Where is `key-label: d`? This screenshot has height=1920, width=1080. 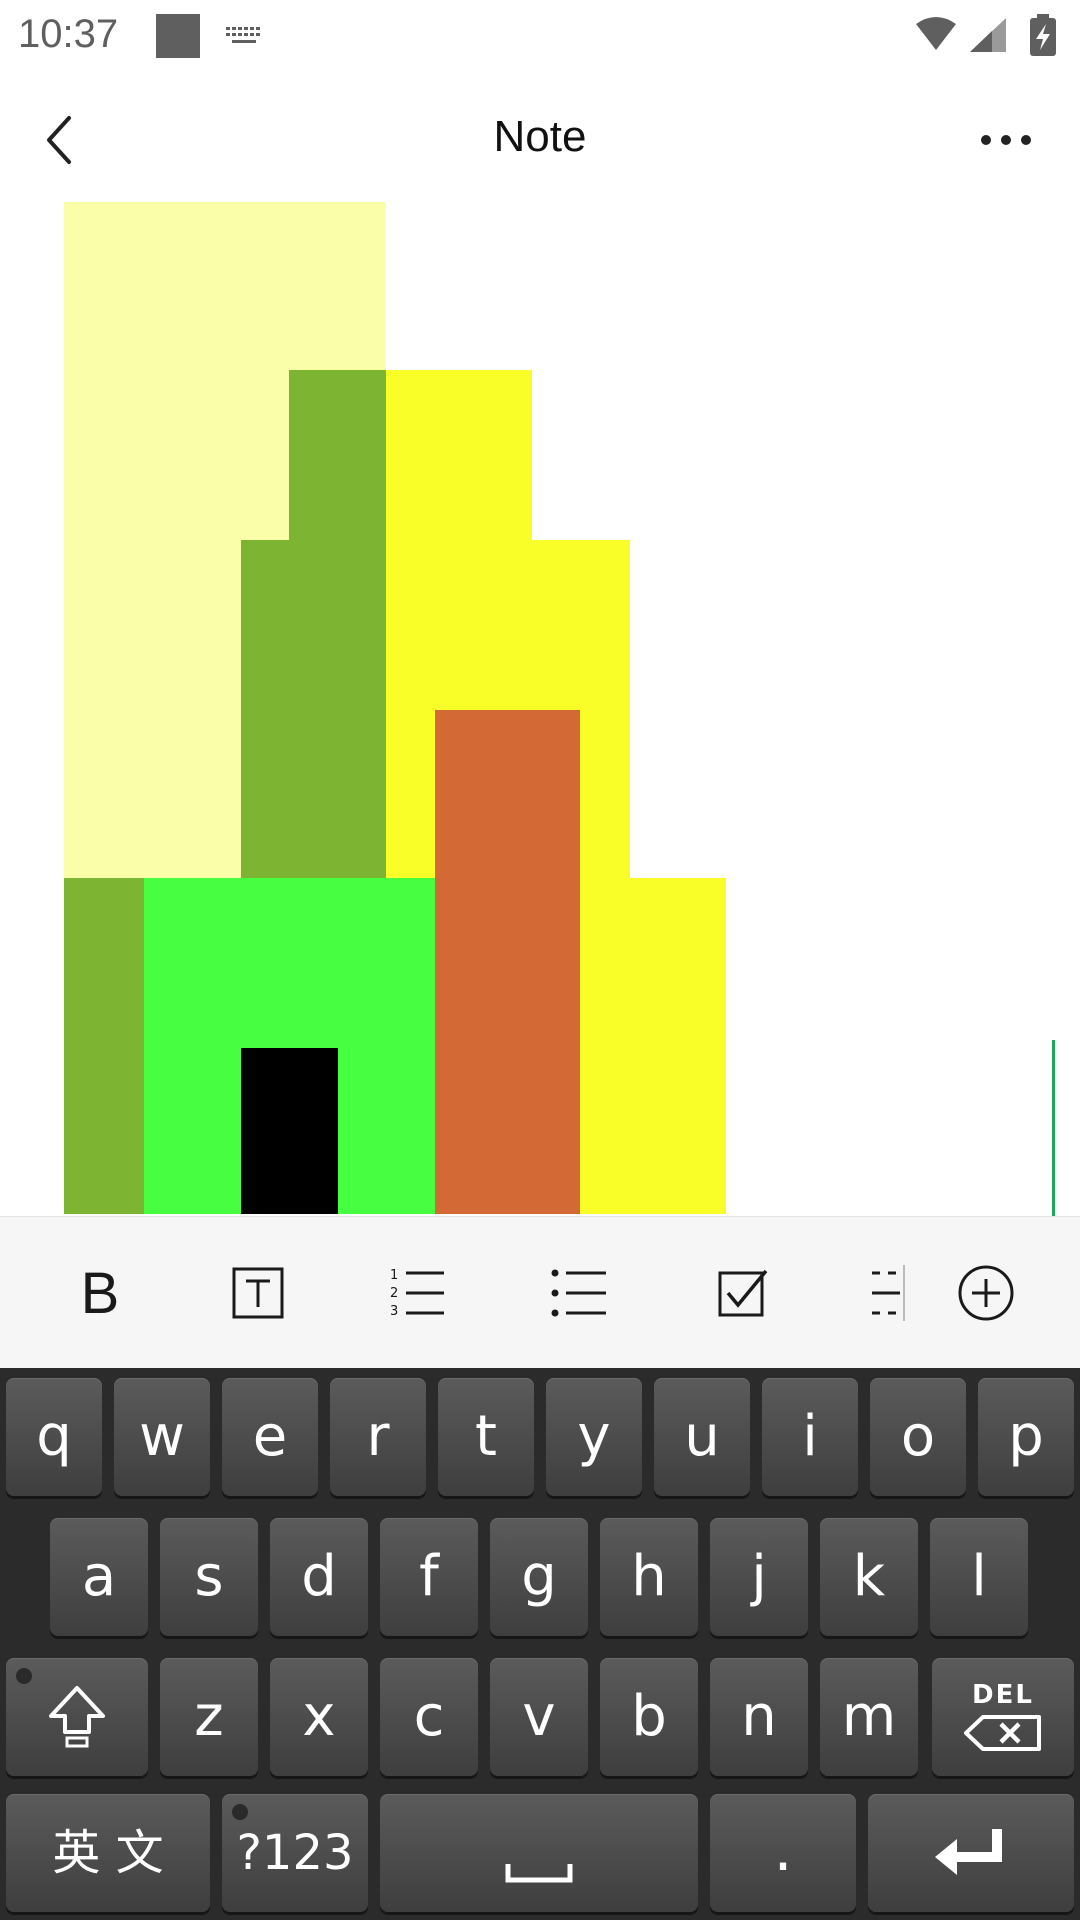
key-label: d is located at coordinates (319, 1576).